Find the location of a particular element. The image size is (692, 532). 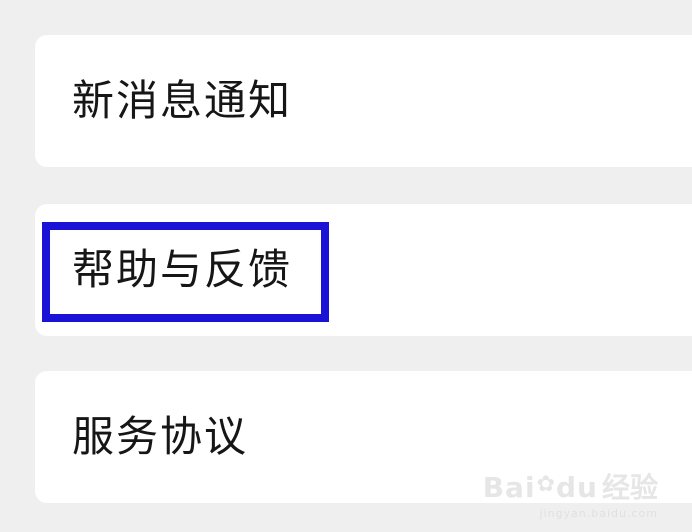

watermark-suffix: 经验 is located at coordinates (629, 487).